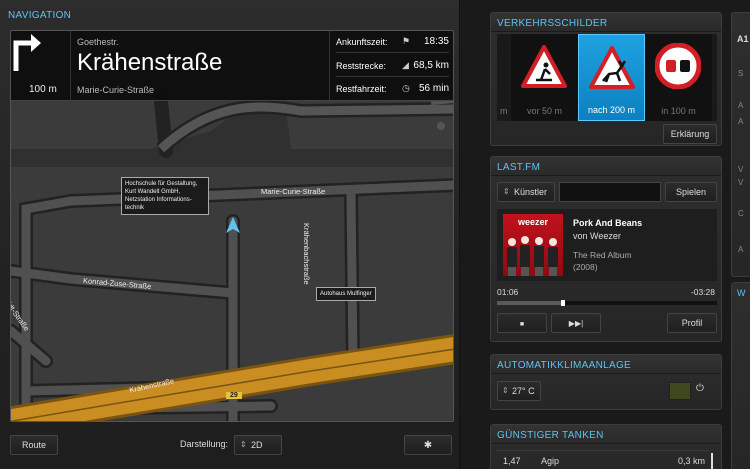 The height and width of the screenshot is (469, 750). I want to click on play-button: Spielen, so click(691, 192).